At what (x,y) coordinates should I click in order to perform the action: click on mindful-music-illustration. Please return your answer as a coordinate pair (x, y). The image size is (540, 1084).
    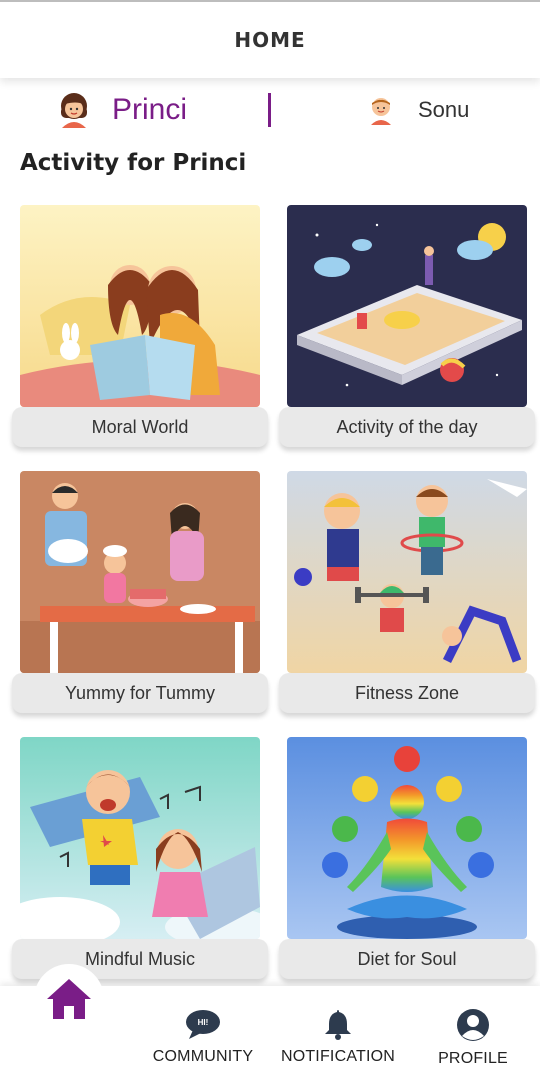
    Looking at the image, I should click on (140, 838).